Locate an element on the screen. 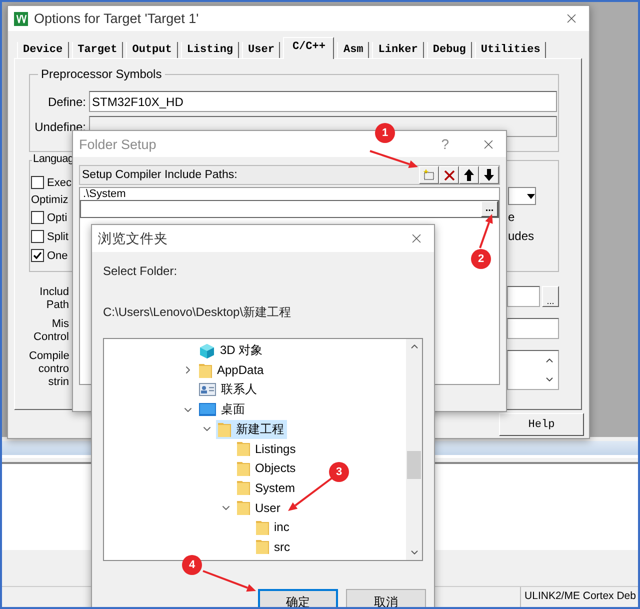 This screenshot has width=640, height=609. path-text: C:\Users\Lenovo\Desktop\新建工程 is located at coordinates (197, 312).